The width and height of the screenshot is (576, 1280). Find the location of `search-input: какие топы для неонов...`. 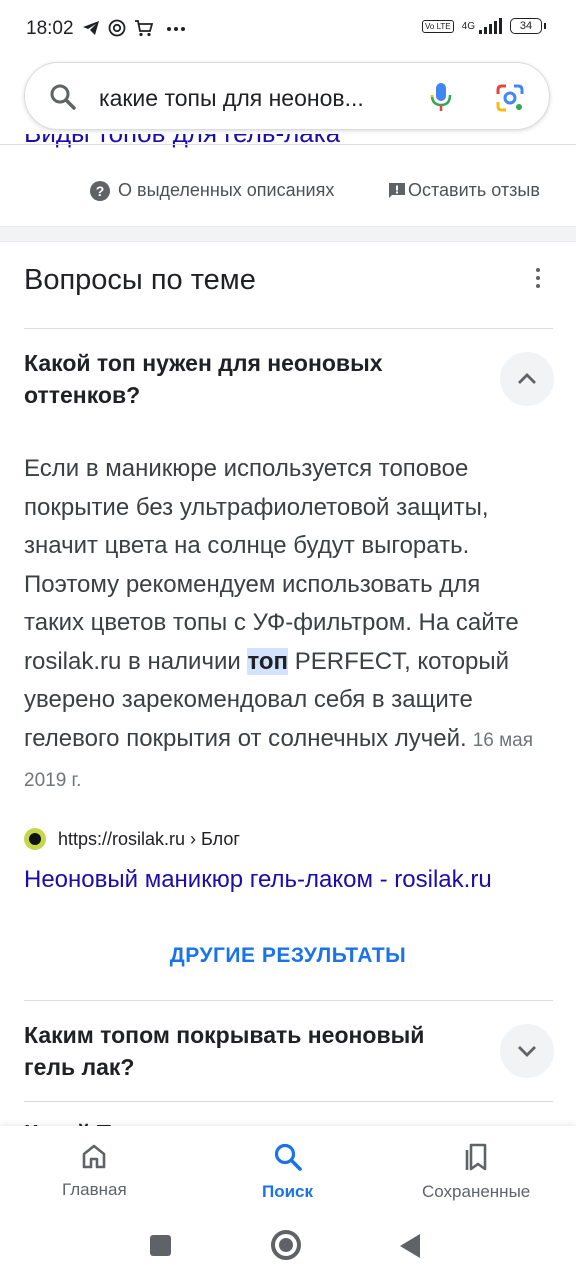

search-input: какие топы для неонов... is located at coordinates (231, 98).